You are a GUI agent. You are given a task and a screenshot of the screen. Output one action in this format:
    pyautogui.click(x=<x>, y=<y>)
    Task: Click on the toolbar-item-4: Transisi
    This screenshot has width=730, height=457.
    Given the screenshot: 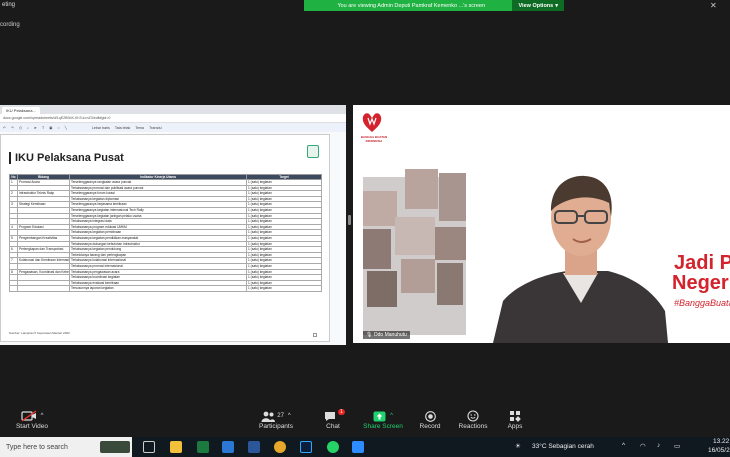 What is the action you would take?
    pyautogui.click(x=155, y=128)
    